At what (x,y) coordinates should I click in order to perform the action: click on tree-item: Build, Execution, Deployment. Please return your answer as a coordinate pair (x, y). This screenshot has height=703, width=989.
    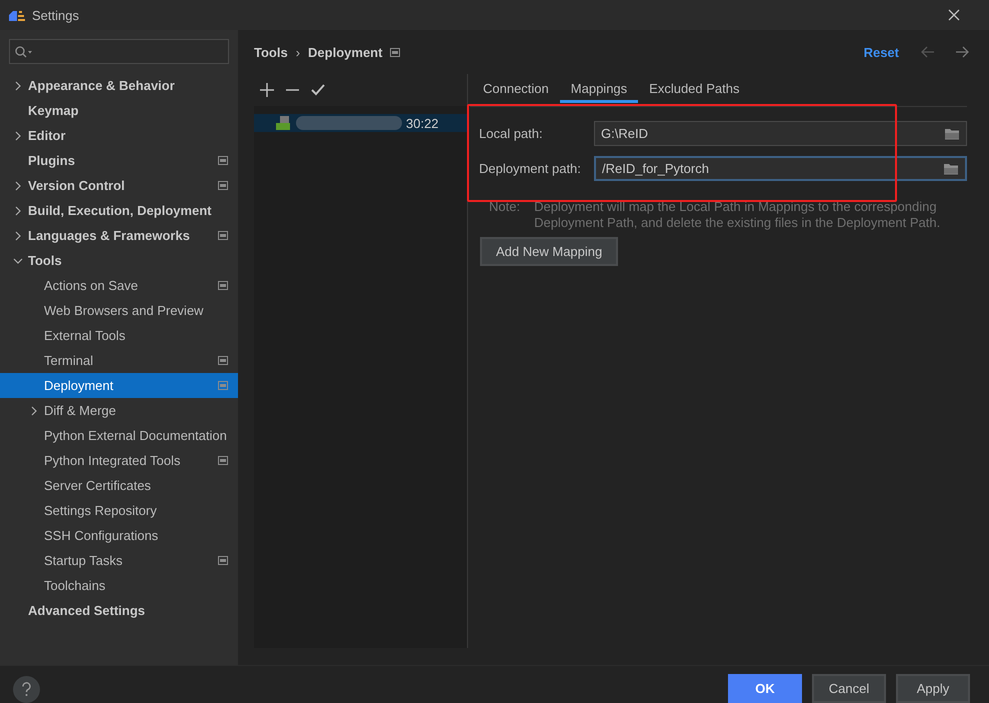
    Looking at the image, I should click on (119, 210).